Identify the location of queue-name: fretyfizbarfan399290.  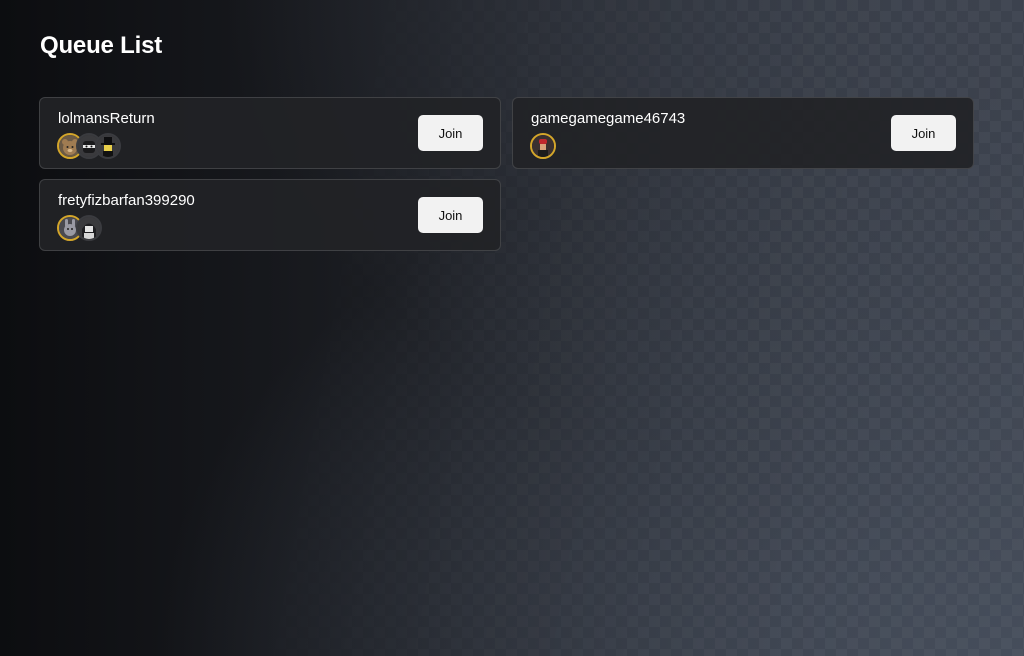
(126, 200).